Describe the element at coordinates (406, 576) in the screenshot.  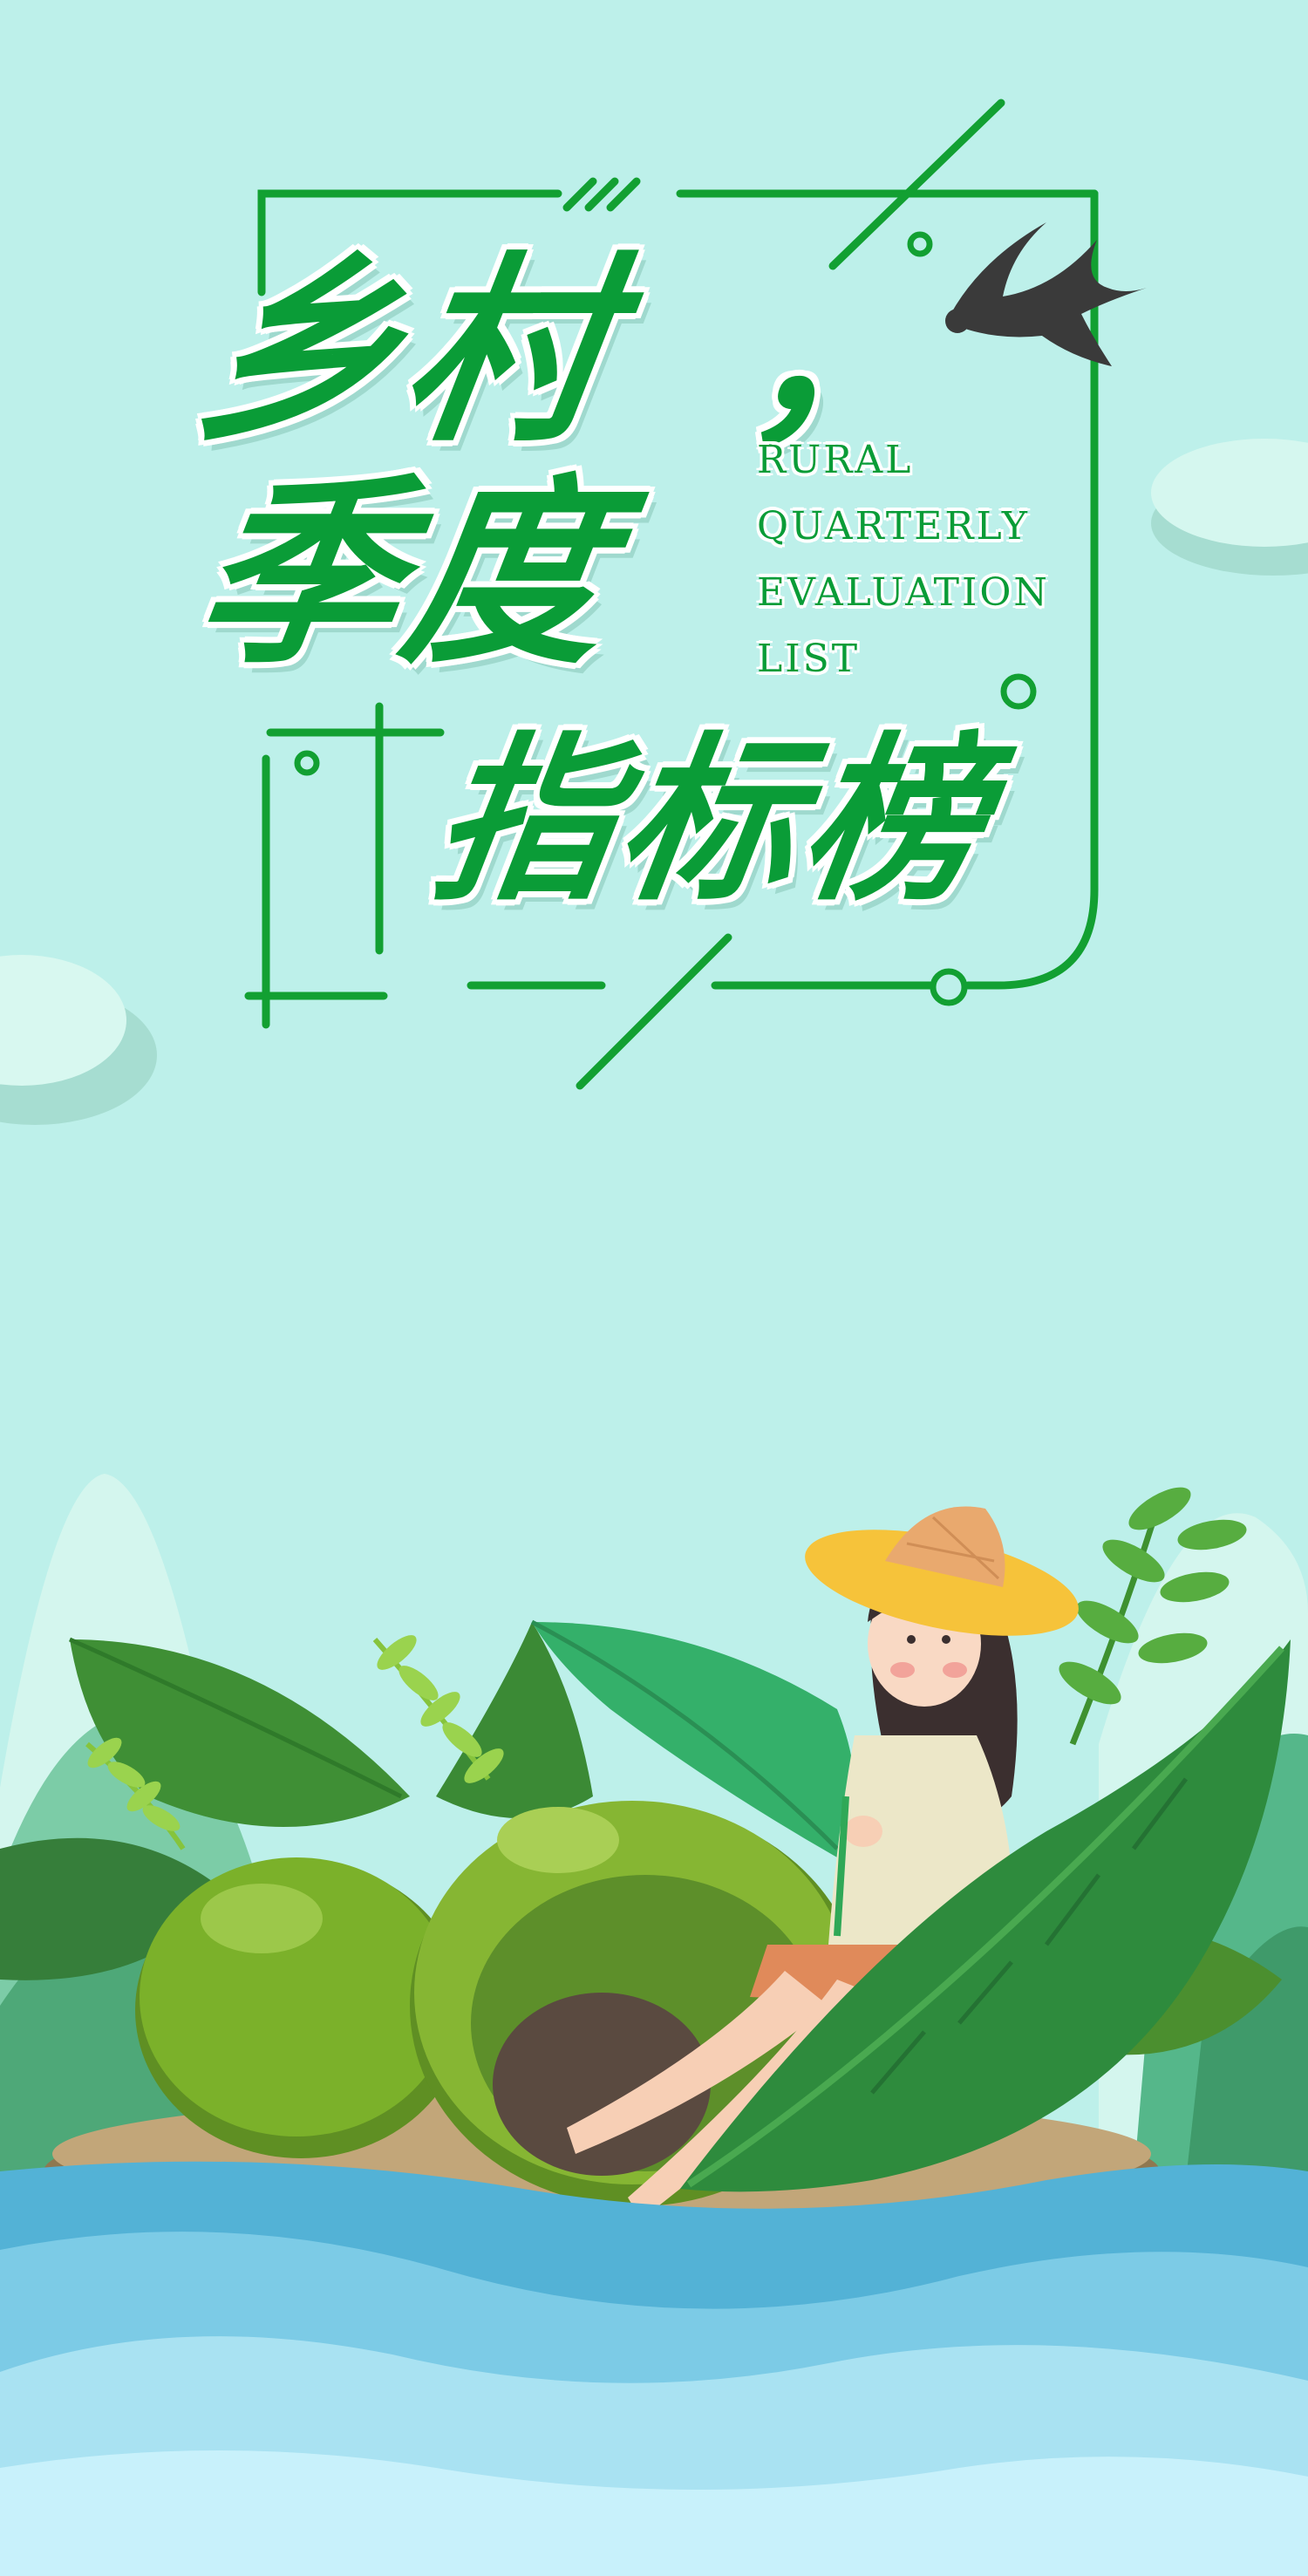
I see `title-line-2: 季度` at that location.